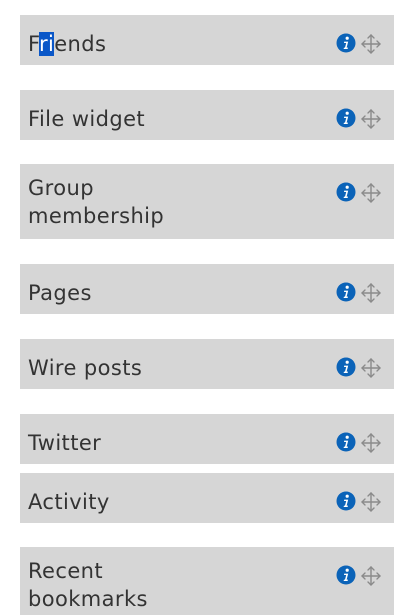 This screenshot has width=394, height=615. I want to click on widget-title: Wire posts, so click(85, 368).